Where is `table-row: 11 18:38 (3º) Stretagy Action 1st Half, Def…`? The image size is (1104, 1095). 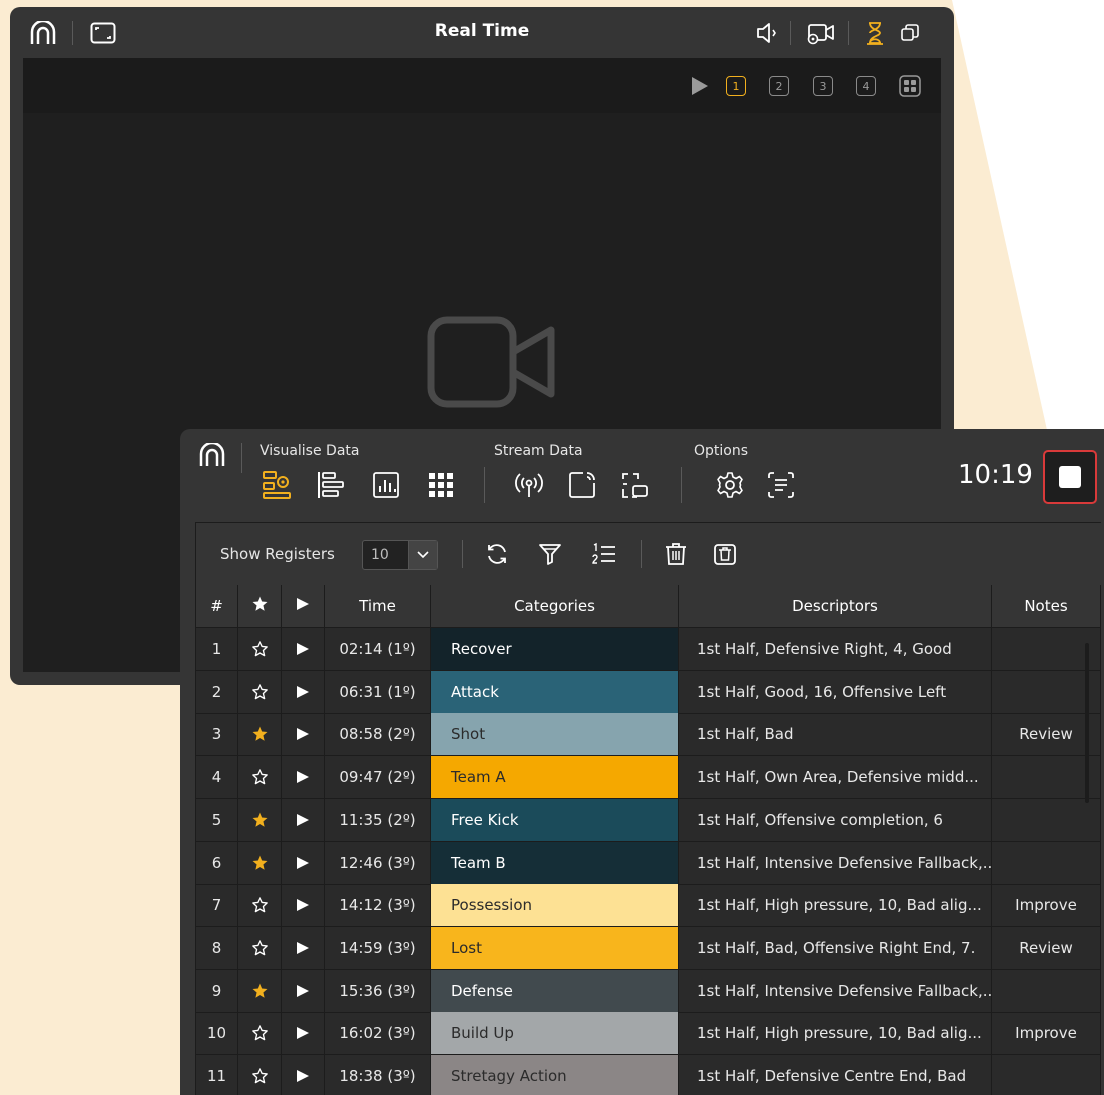 table-row: 11 18:38 (3º) Stretagy Action 1st Half, Def… is located at coordinates (648, 1075).